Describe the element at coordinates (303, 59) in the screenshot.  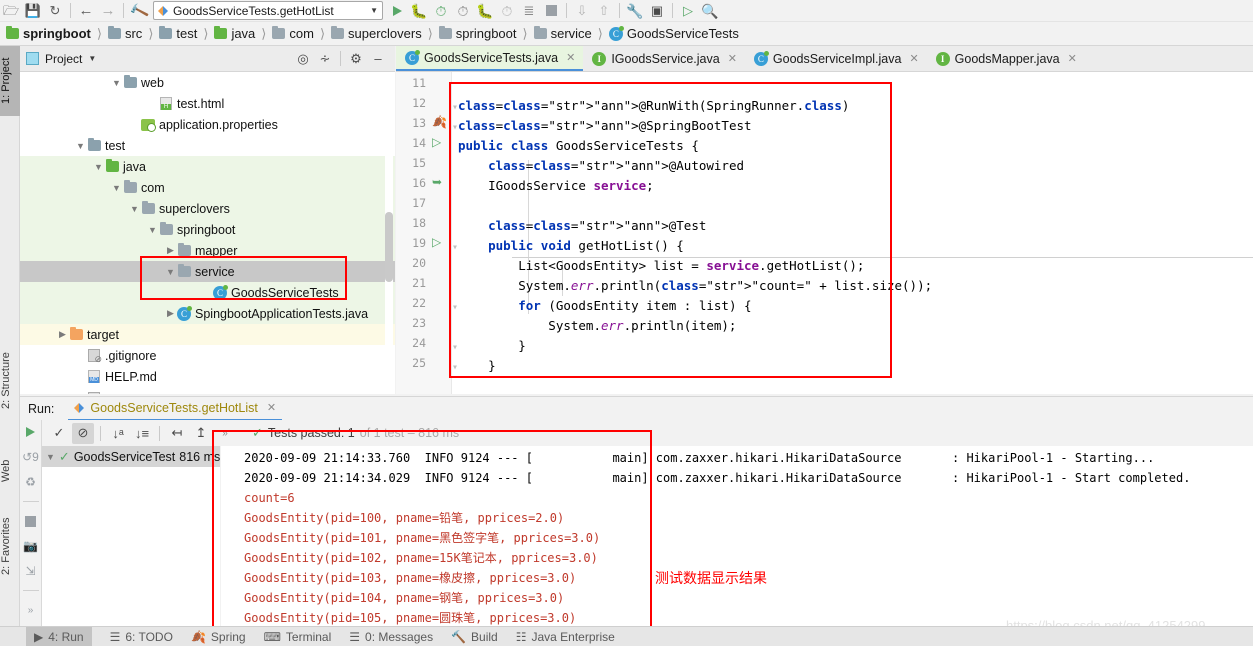
I see `locate-icon: ◎` at that location.